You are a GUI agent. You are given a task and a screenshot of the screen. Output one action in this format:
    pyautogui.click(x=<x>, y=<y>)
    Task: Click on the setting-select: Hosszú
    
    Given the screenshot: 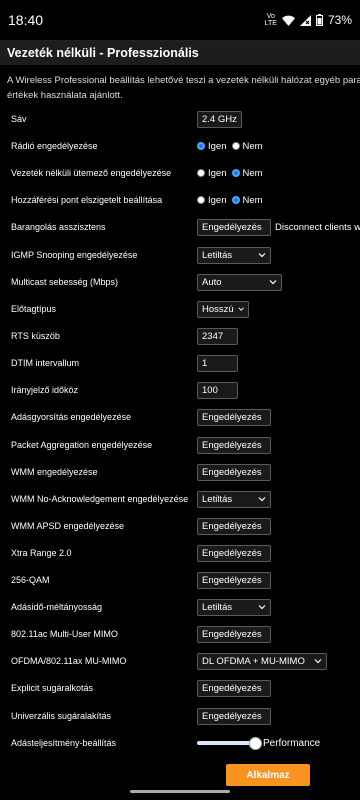 What is the action you would take?
    pyautogui.click(x=223, y=309)
    